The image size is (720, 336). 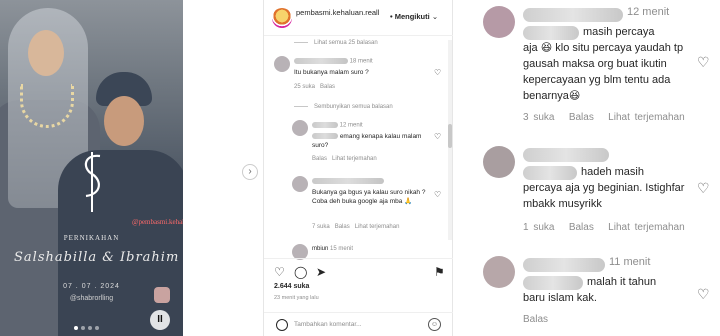 I want to click on post-header: pembasmi.kehaluan.reall • Mengikuti ⌄, so click(x=359, y=18).